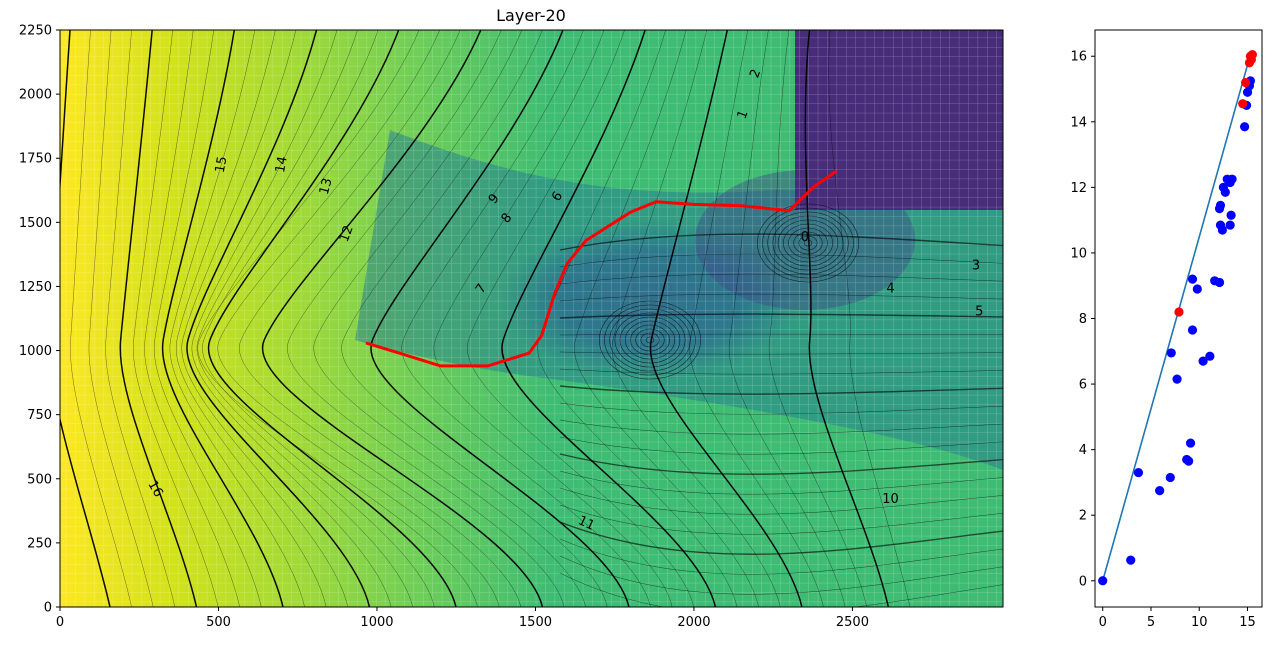 This screenshot has height=648, width=1277. Describe the element at coordinates (462, 618) in the screenshot. I see `heatmap-x-axis: 0 500 1000 1500 2000 2500` at that location.